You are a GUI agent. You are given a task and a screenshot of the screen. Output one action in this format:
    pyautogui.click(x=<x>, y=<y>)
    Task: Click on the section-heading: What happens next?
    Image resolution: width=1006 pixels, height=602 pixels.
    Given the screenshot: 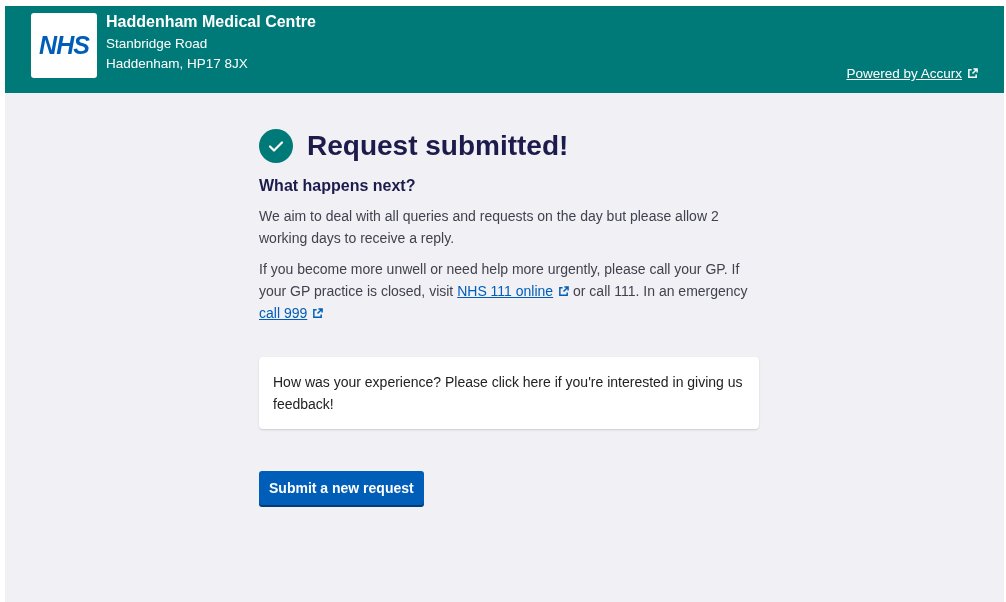 What is the action you would take?
    pyautogui.click(x=338, y=186)
    